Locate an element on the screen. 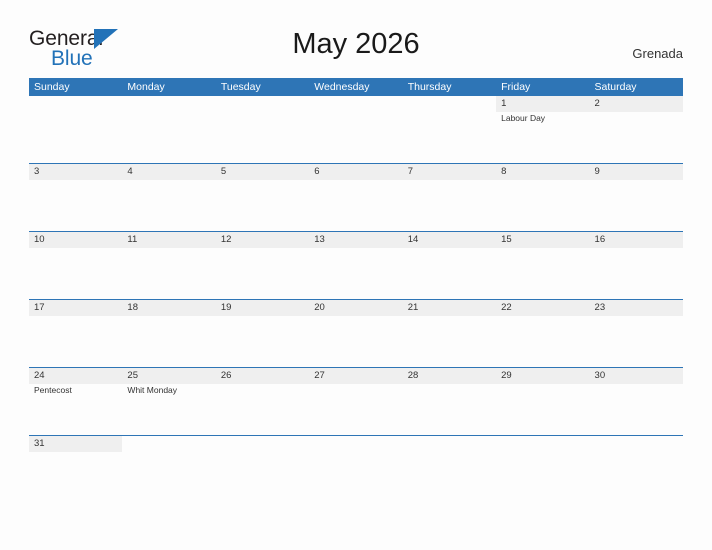 Image resolution: width=712 pixels, height=550 pixels. calendar-day-cell: 27 is located at coordinates (356, 401).